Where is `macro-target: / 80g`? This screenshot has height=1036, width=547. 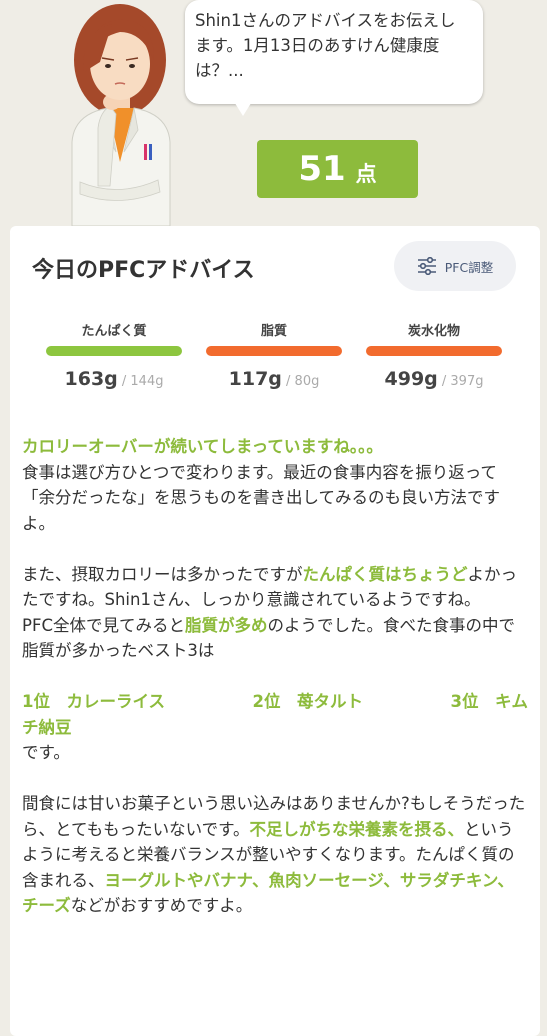
macro-target: / 80g is located at coordinates (300, 381).